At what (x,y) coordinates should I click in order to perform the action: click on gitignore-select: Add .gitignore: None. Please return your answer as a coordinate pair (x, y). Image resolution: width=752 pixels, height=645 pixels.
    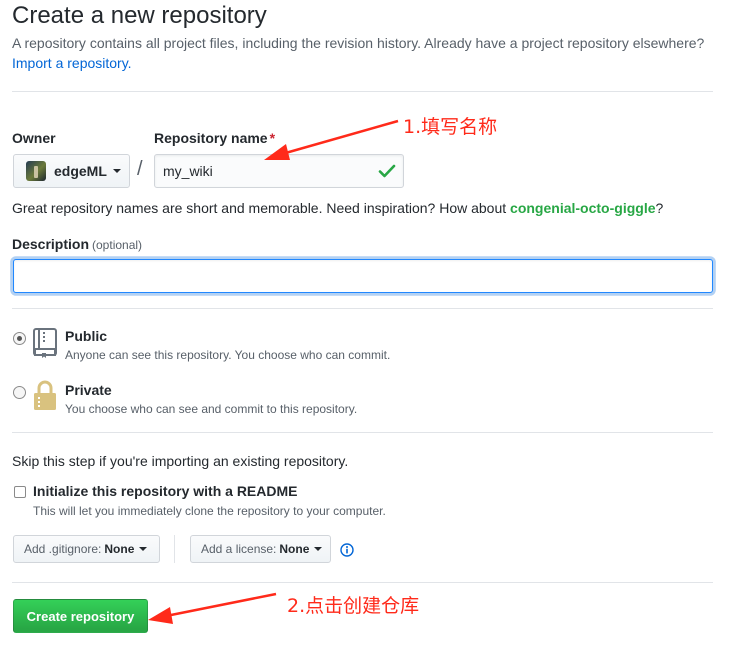
    Looking at the image, I should click on (86, 549).